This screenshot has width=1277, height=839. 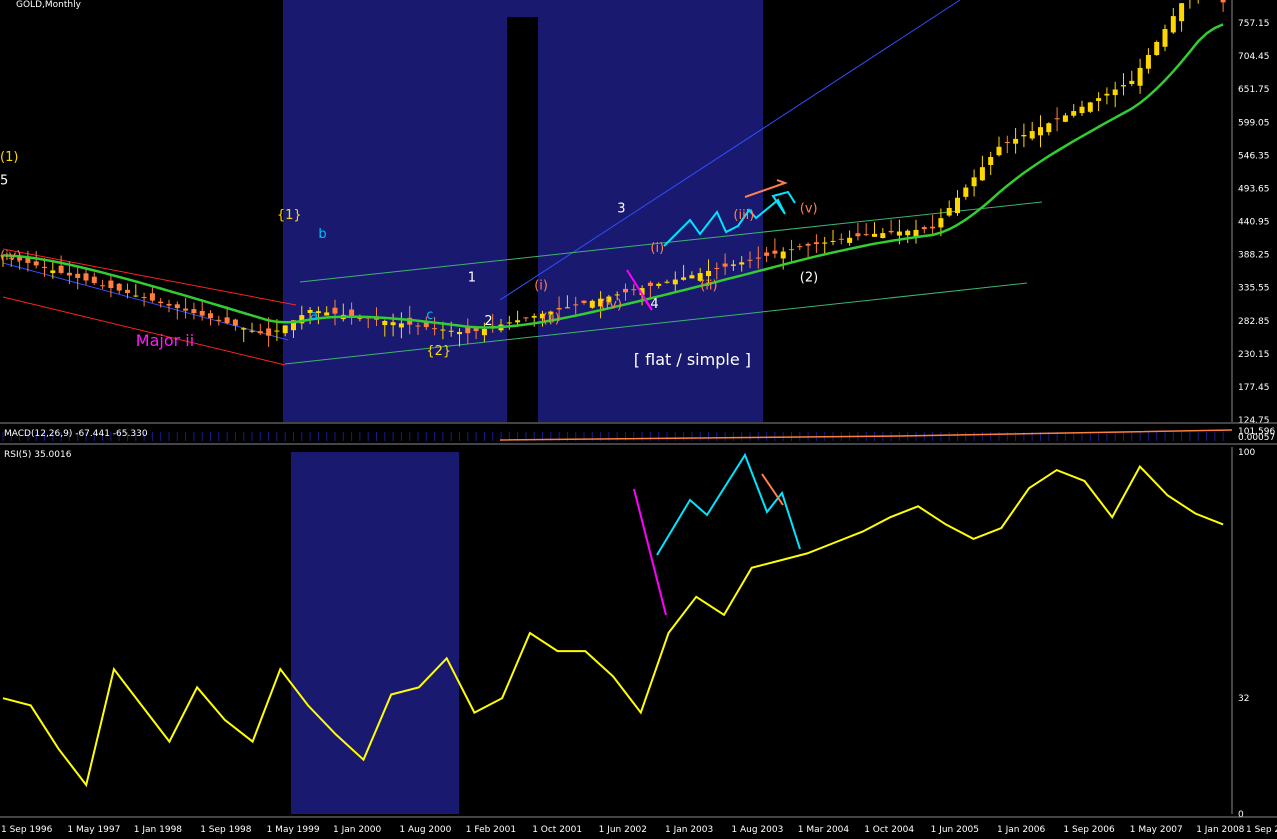 I want to click on annotation-label: (iv), so click(x=611, y=305).